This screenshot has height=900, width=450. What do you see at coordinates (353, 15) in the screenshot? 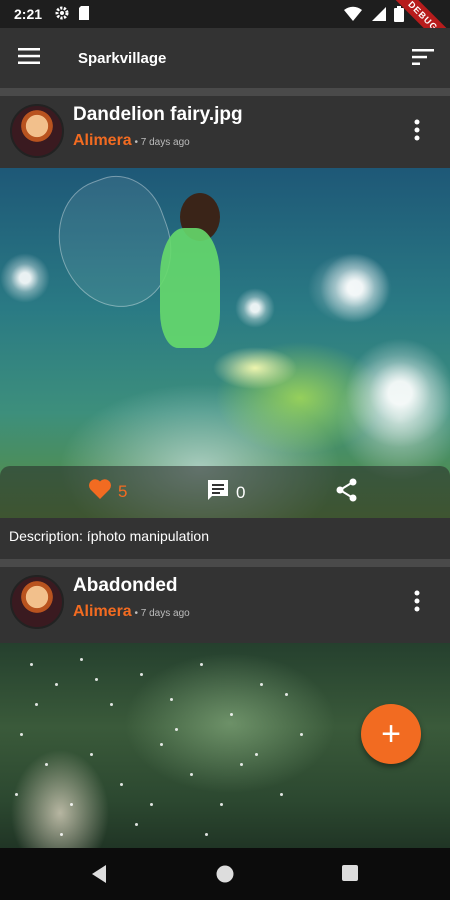
I see `wifi-icon` at bounding box center [353, 15].